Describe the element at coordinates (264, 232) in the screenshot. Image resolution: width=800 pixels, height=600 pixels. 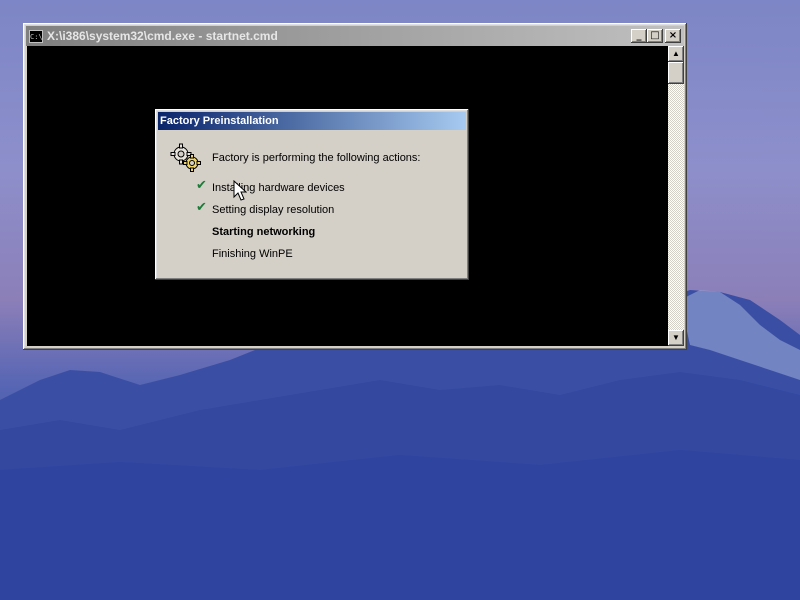
I see `step-starting-networking: Starting networking` at that location.